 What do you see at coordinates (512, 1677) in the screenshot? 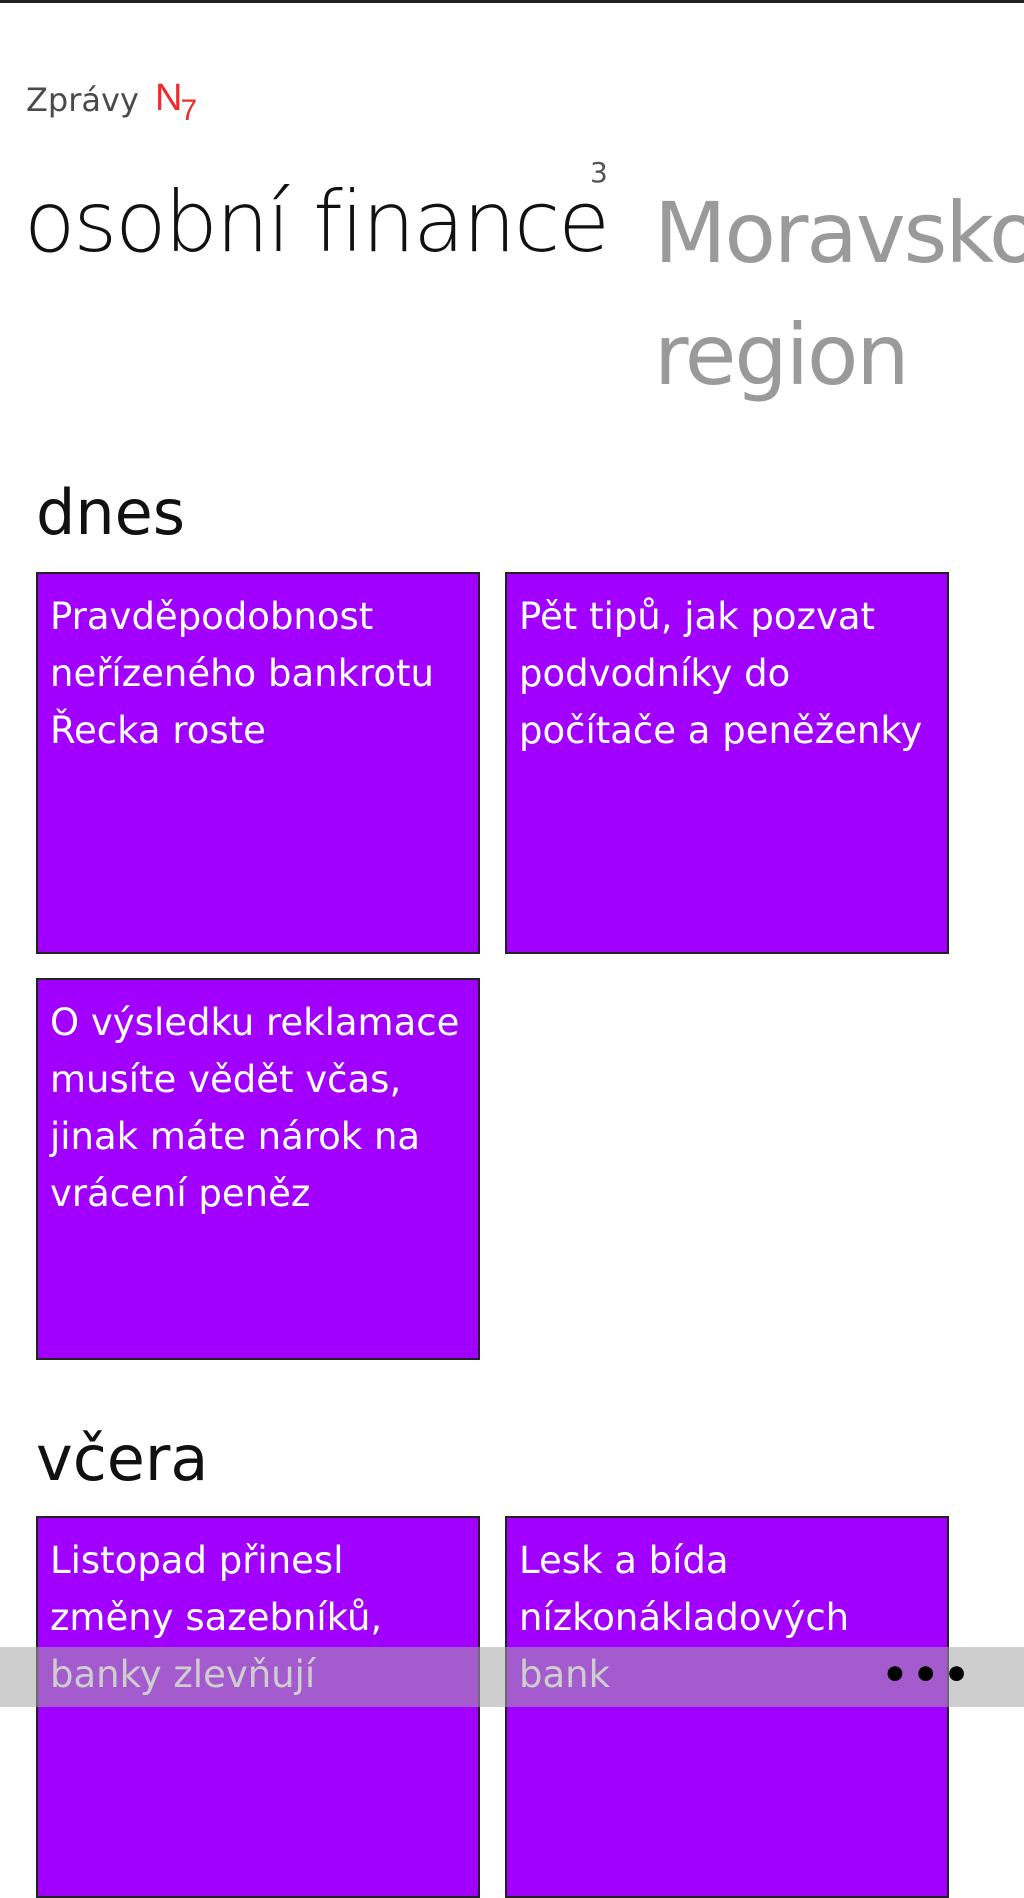
I see `application-bar: •••` at bounding box center [512, 1677].